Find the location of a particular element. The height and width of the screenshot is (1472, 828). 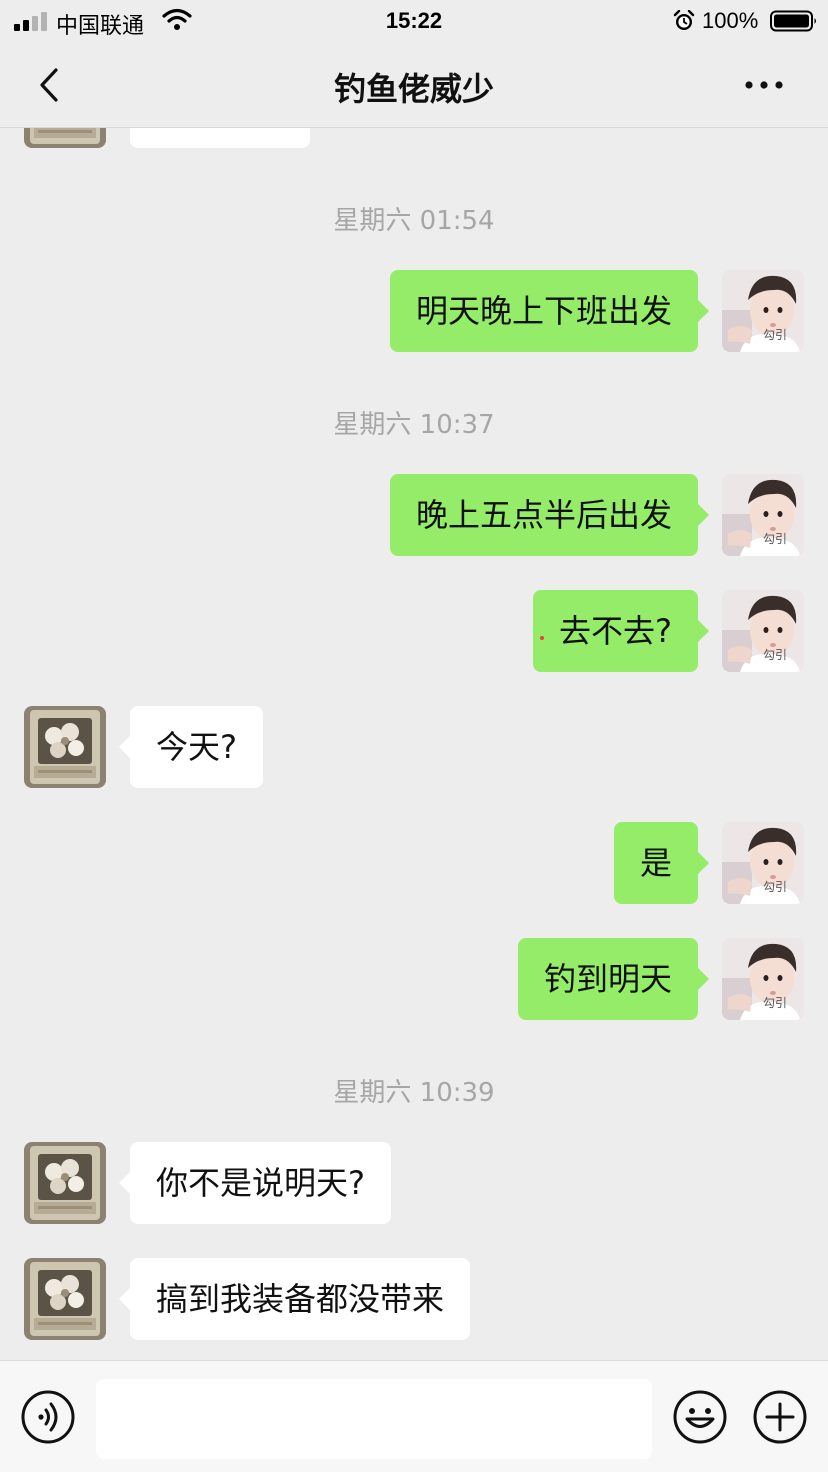

message-bubble: 晚上五点半后出发 is located at coordinates (549, 515).